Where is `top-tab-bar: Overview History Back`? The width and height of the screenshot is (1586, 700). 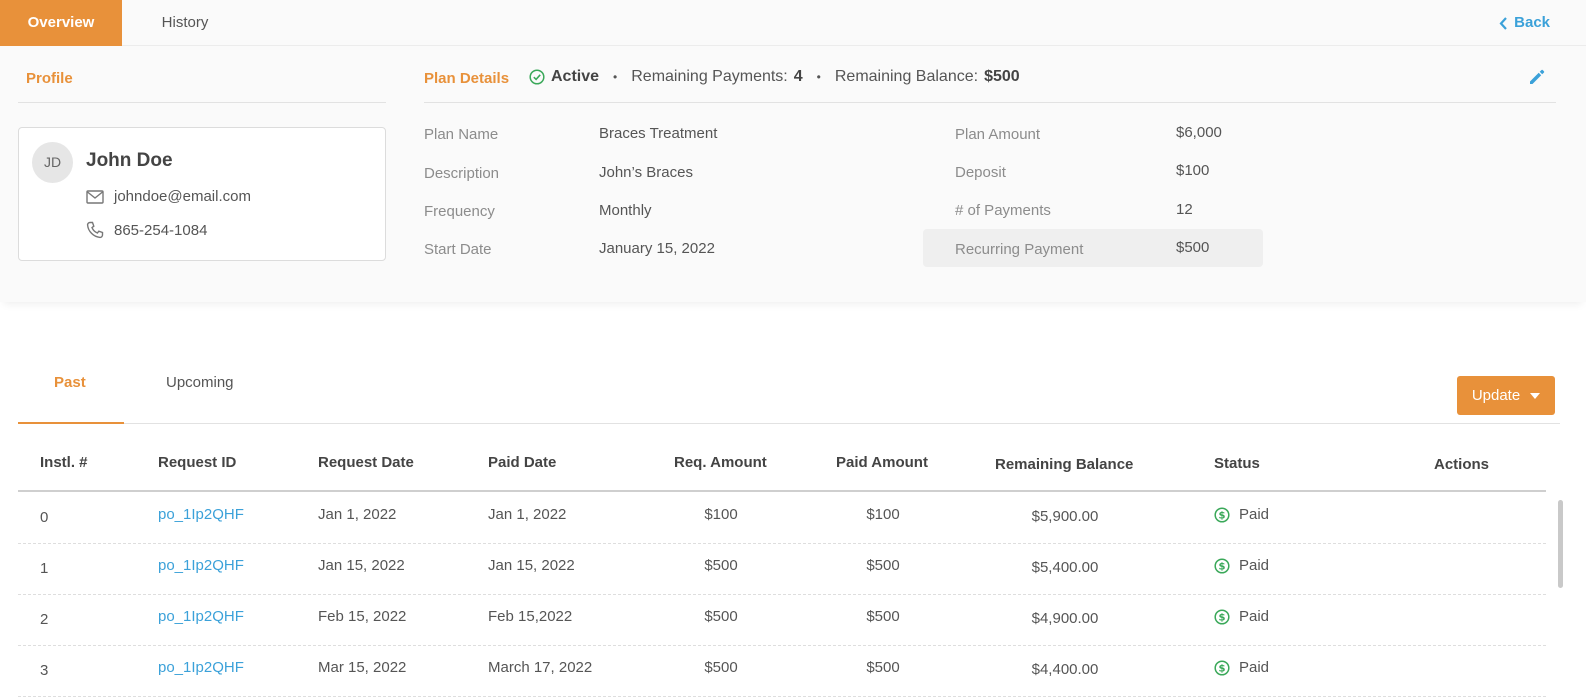 top-tab-bar: Overview History Back is located at coordinates (793, 23).